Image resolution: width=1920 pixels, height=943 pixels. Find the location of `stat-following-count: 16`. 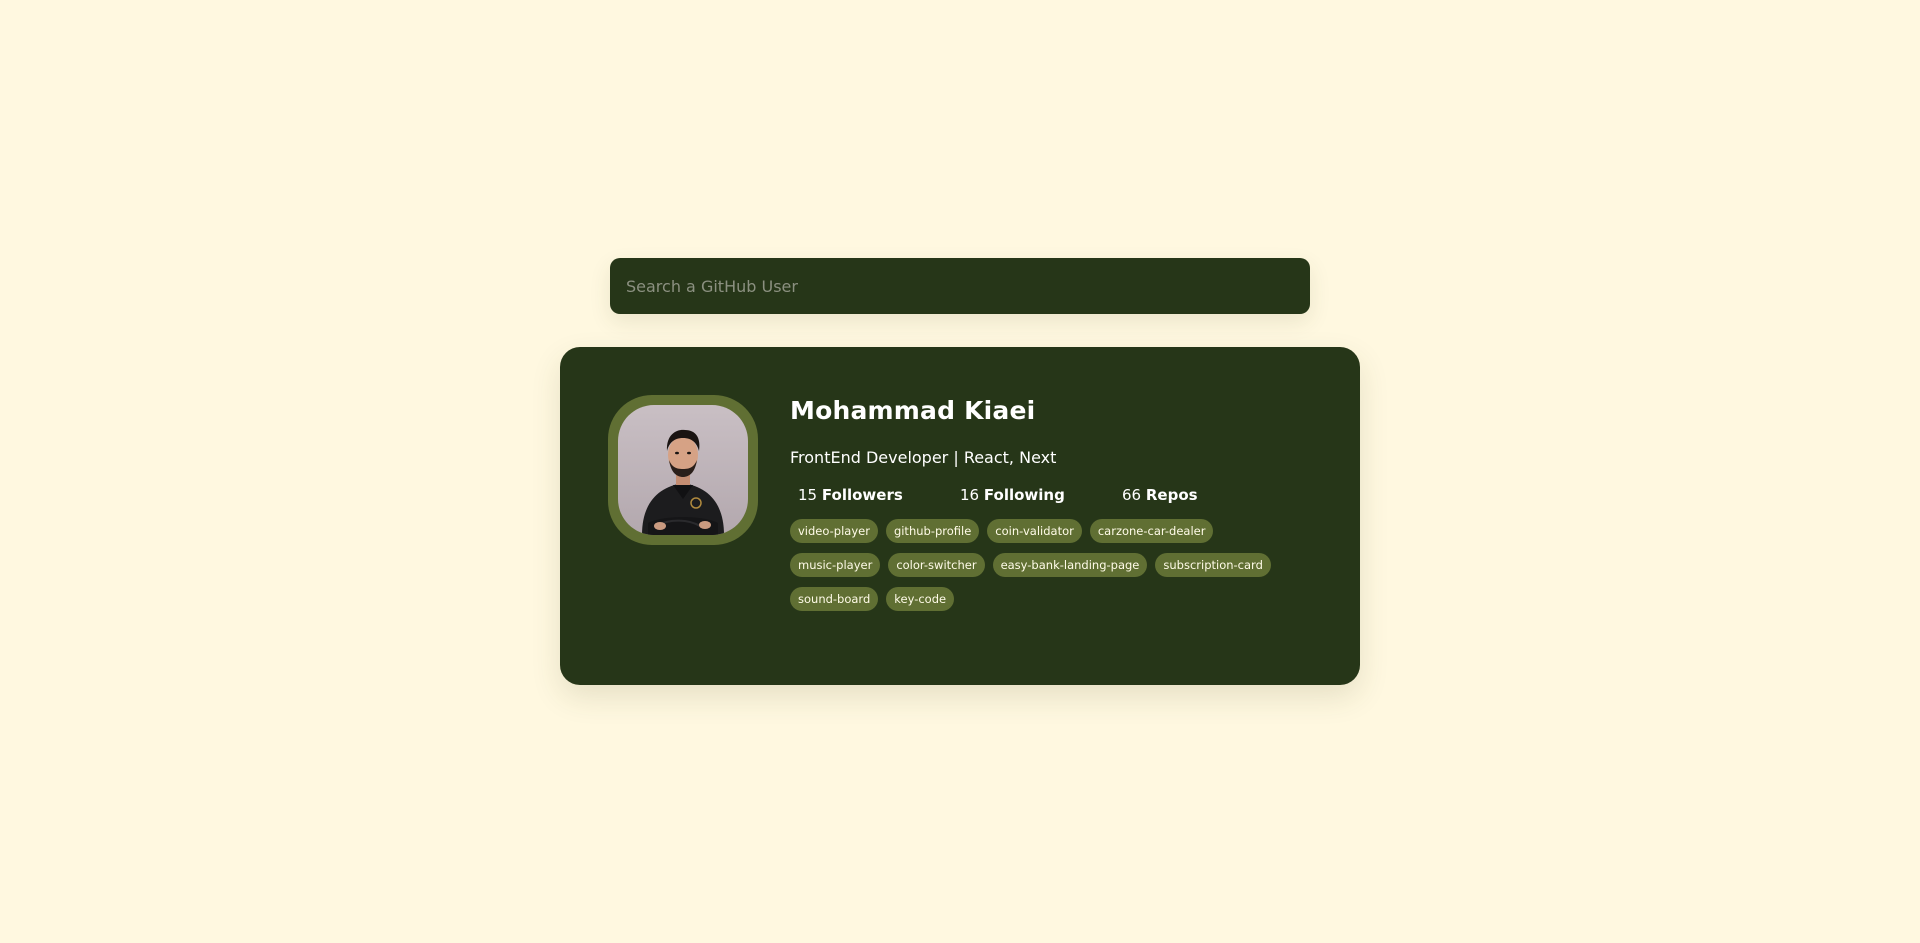

stat-following-count: 16 is located at coordinates (970, 495).